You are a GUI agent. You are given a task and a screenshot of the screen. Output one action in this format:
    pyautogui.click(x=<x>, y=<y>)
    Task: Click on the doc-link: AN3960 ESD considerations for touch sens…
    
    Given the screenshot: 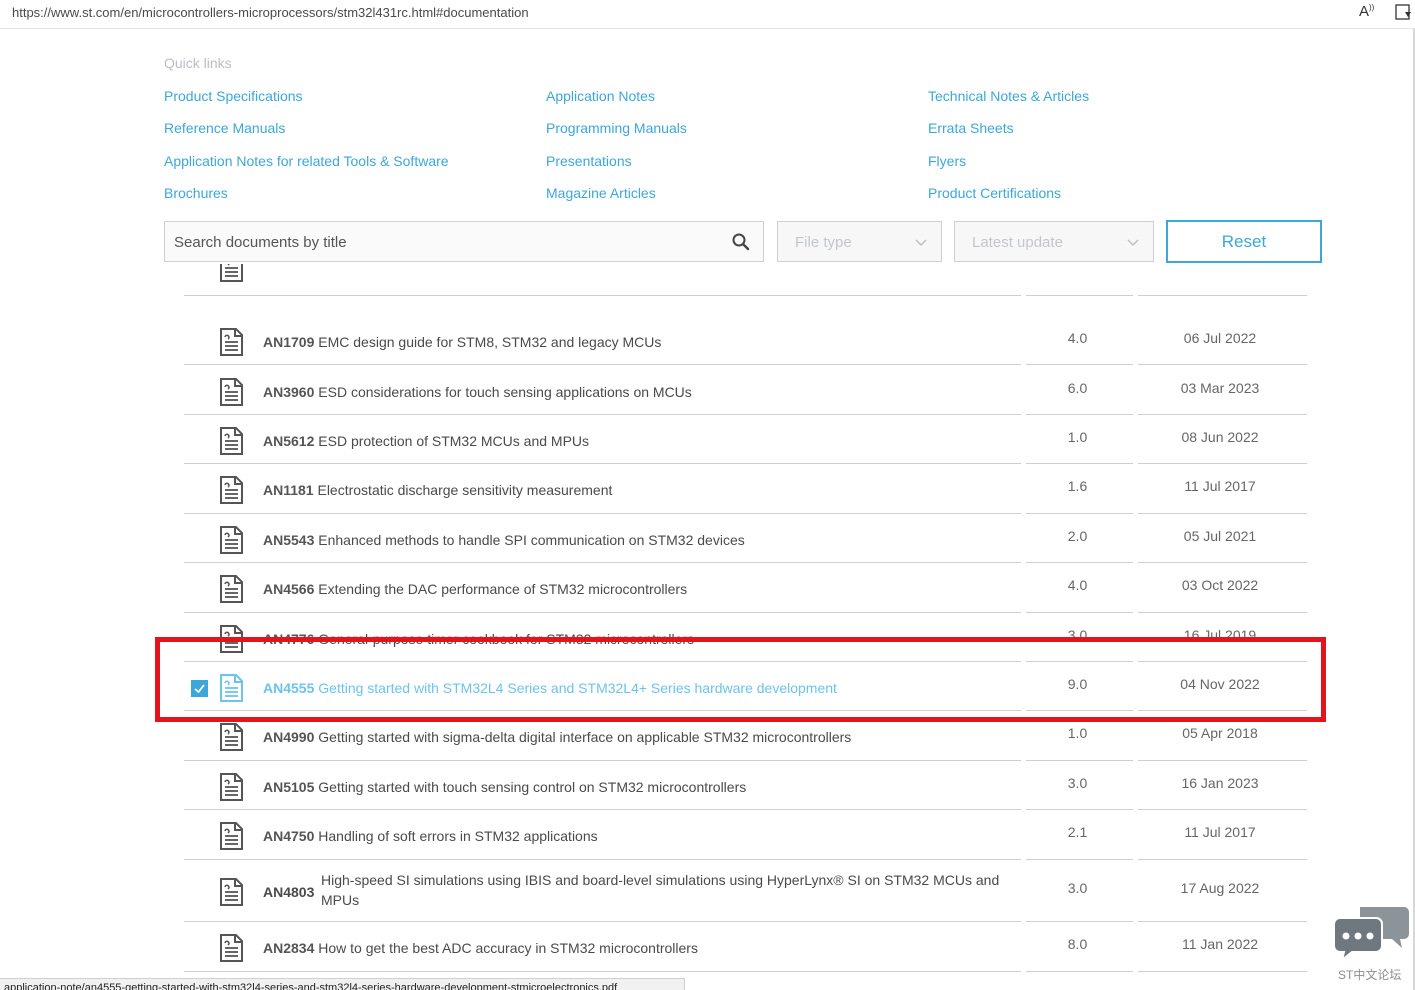 What is the action you would take?
    pyautogui.click(x=477, y=392)
    